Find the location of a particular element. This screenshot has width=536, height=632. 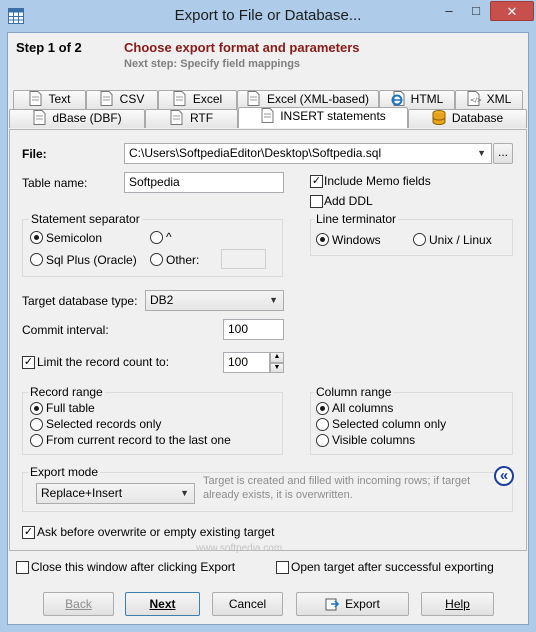

excel-file-icon is located at coordinates (180, 98).